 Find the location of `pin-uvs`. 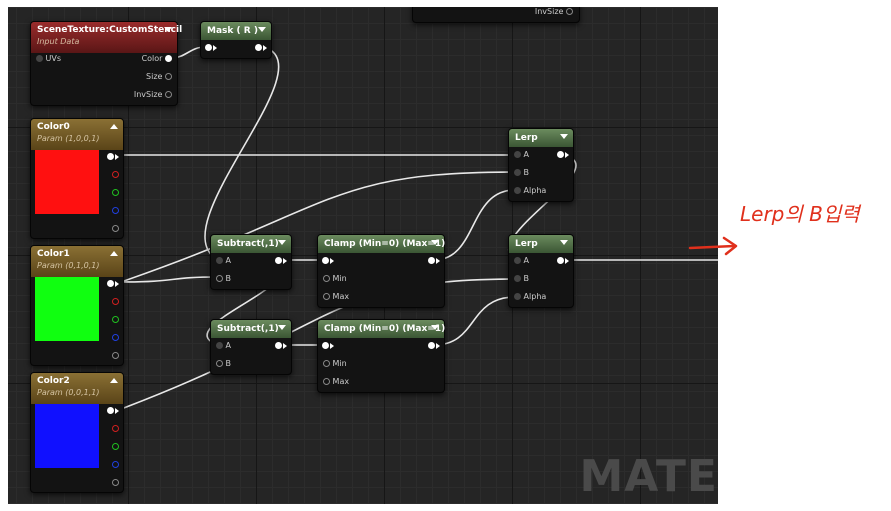

pin-uvs is located at coordinates (39, 58).